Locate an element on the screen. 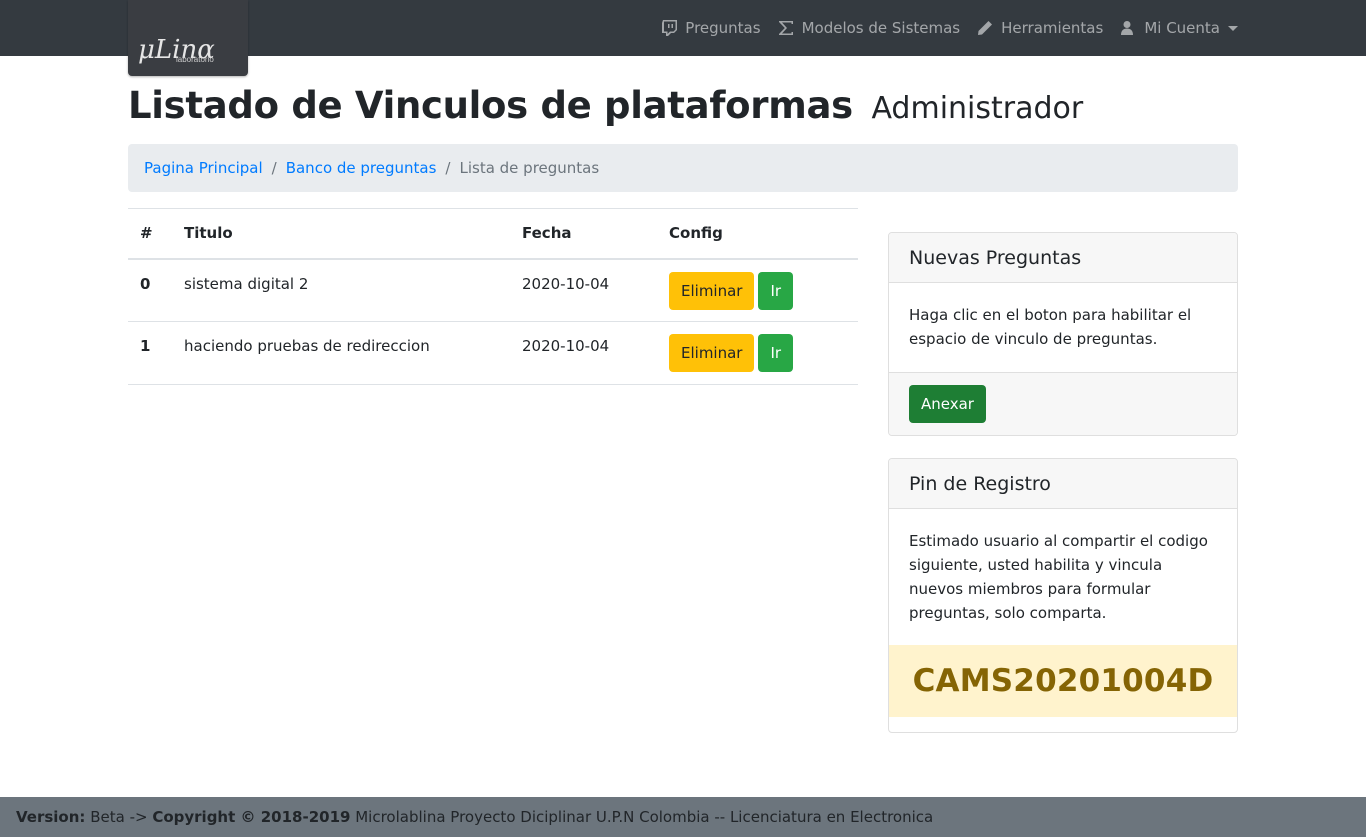  logo-subtext: laboratorio is located at coordinates (195, 59).